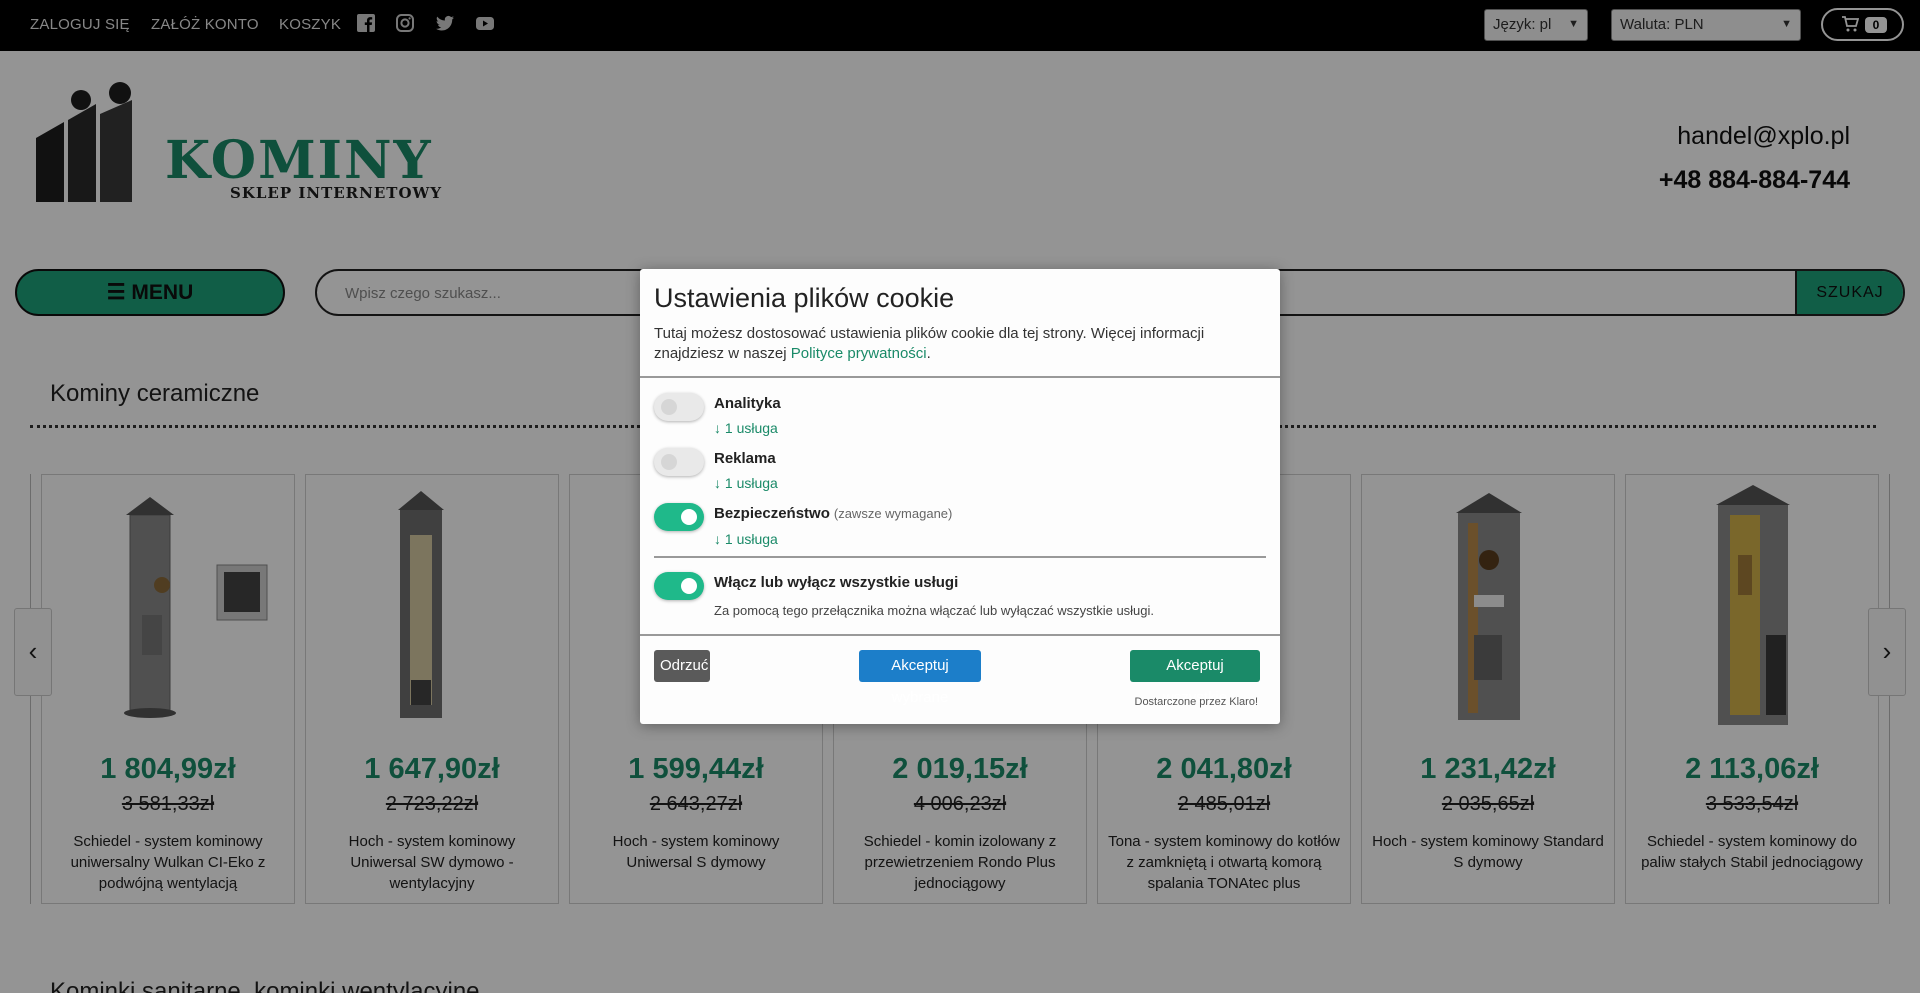 The width and height of the screenshot is (1920, 993). I want to click on advertising-toggle, so click(679, 462).